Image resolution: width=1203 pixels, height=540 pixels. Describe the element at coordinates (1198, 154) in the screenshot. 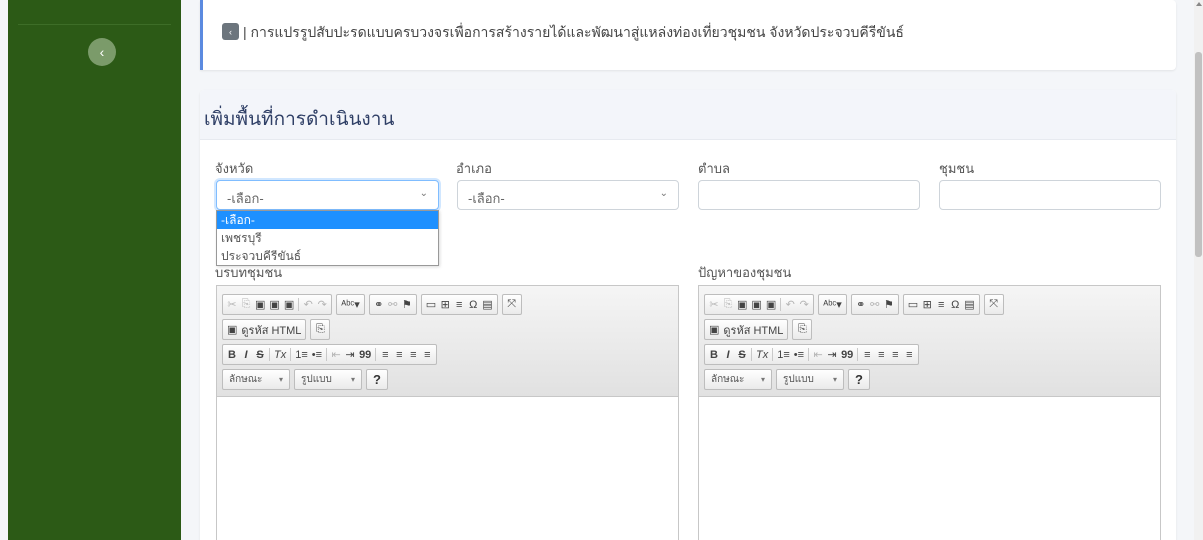

I see `scrollbar-thumb` at that location.